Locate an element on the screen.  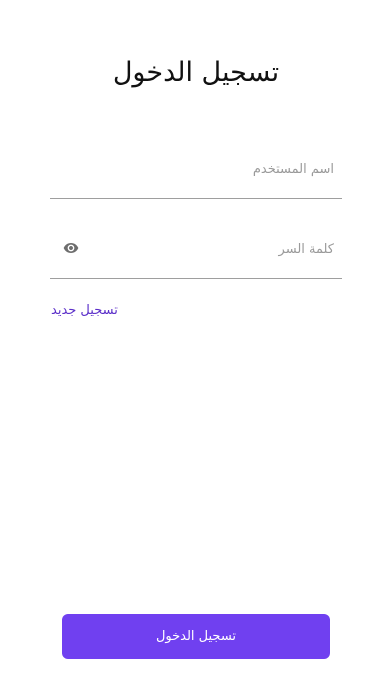
password-field-container is located at coordinates (196, 258).